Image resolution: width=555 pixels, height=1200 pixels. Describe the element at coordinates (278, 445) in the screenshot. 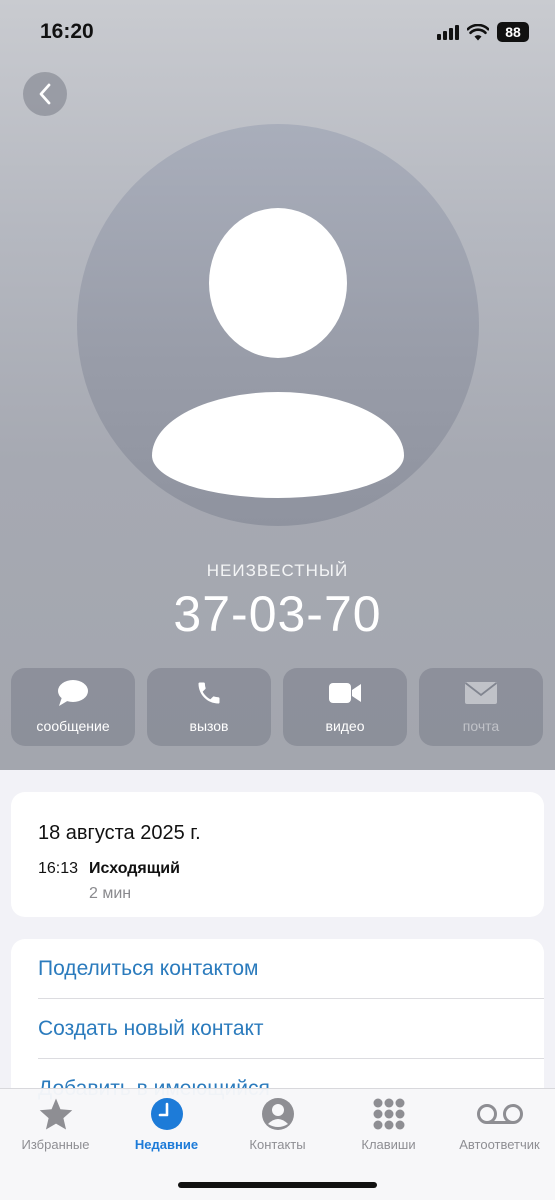

I see `avatar-body-shape` at that location.